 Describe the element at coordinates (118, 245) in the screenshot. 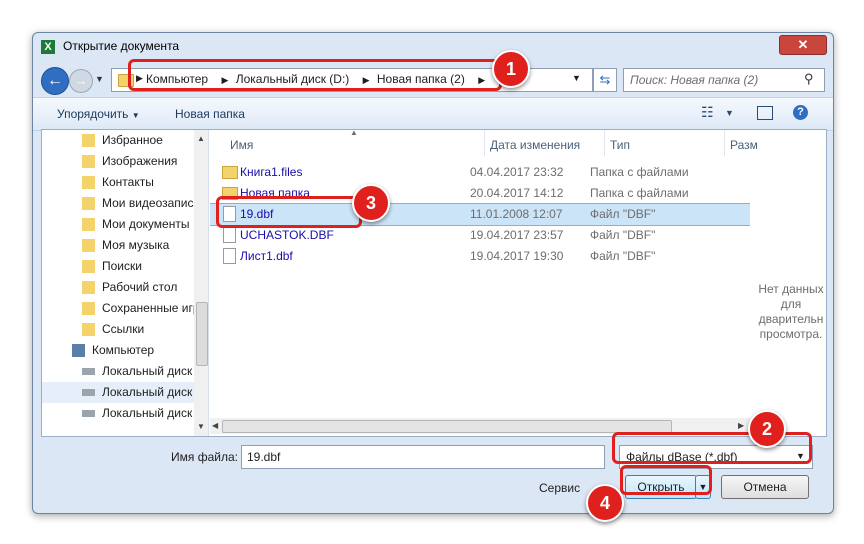

I see `nav-item-music: Моя музыка` at that location.